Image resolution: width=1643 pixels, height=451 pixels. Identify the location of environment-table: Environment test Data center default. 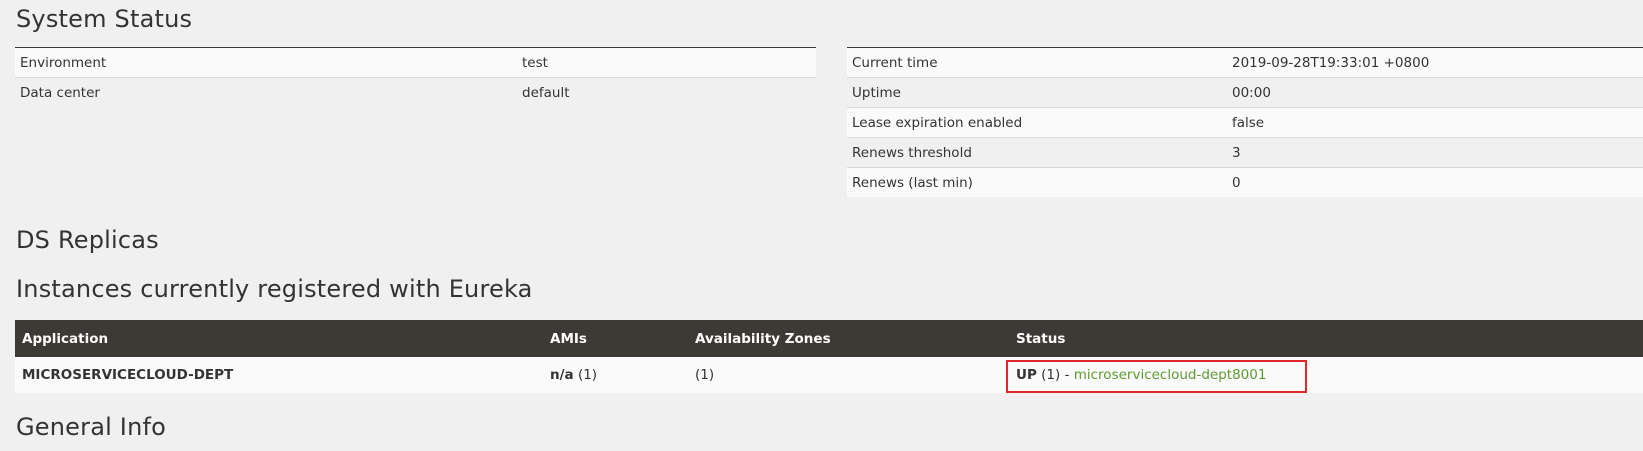
(415, 77).